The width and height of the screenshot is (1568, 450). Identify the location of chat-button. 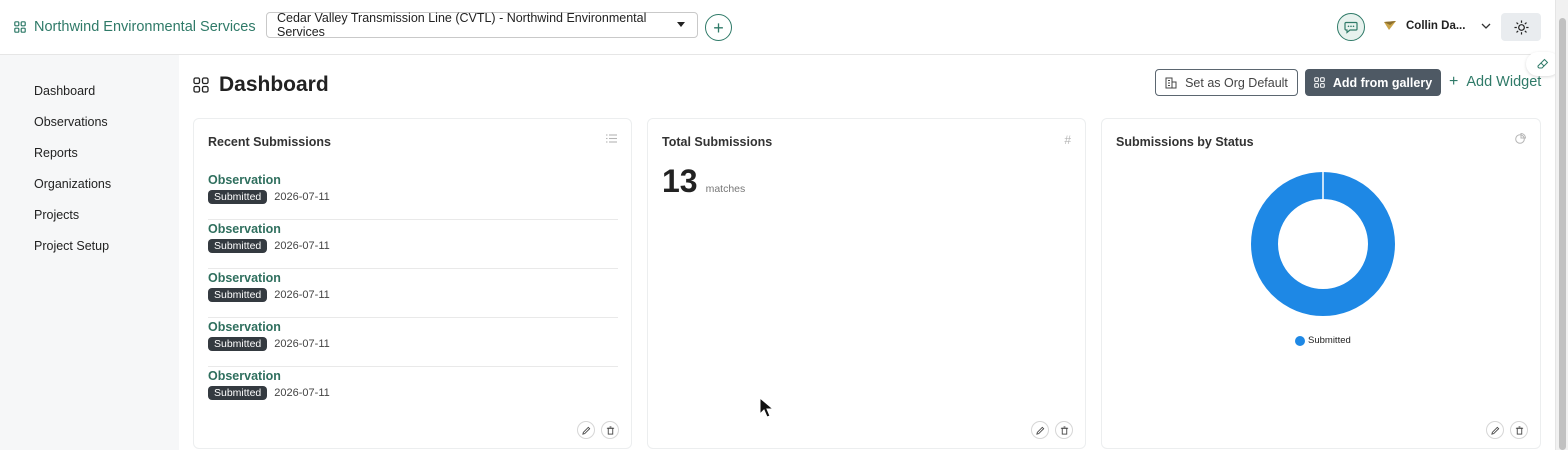
(1351, 27).